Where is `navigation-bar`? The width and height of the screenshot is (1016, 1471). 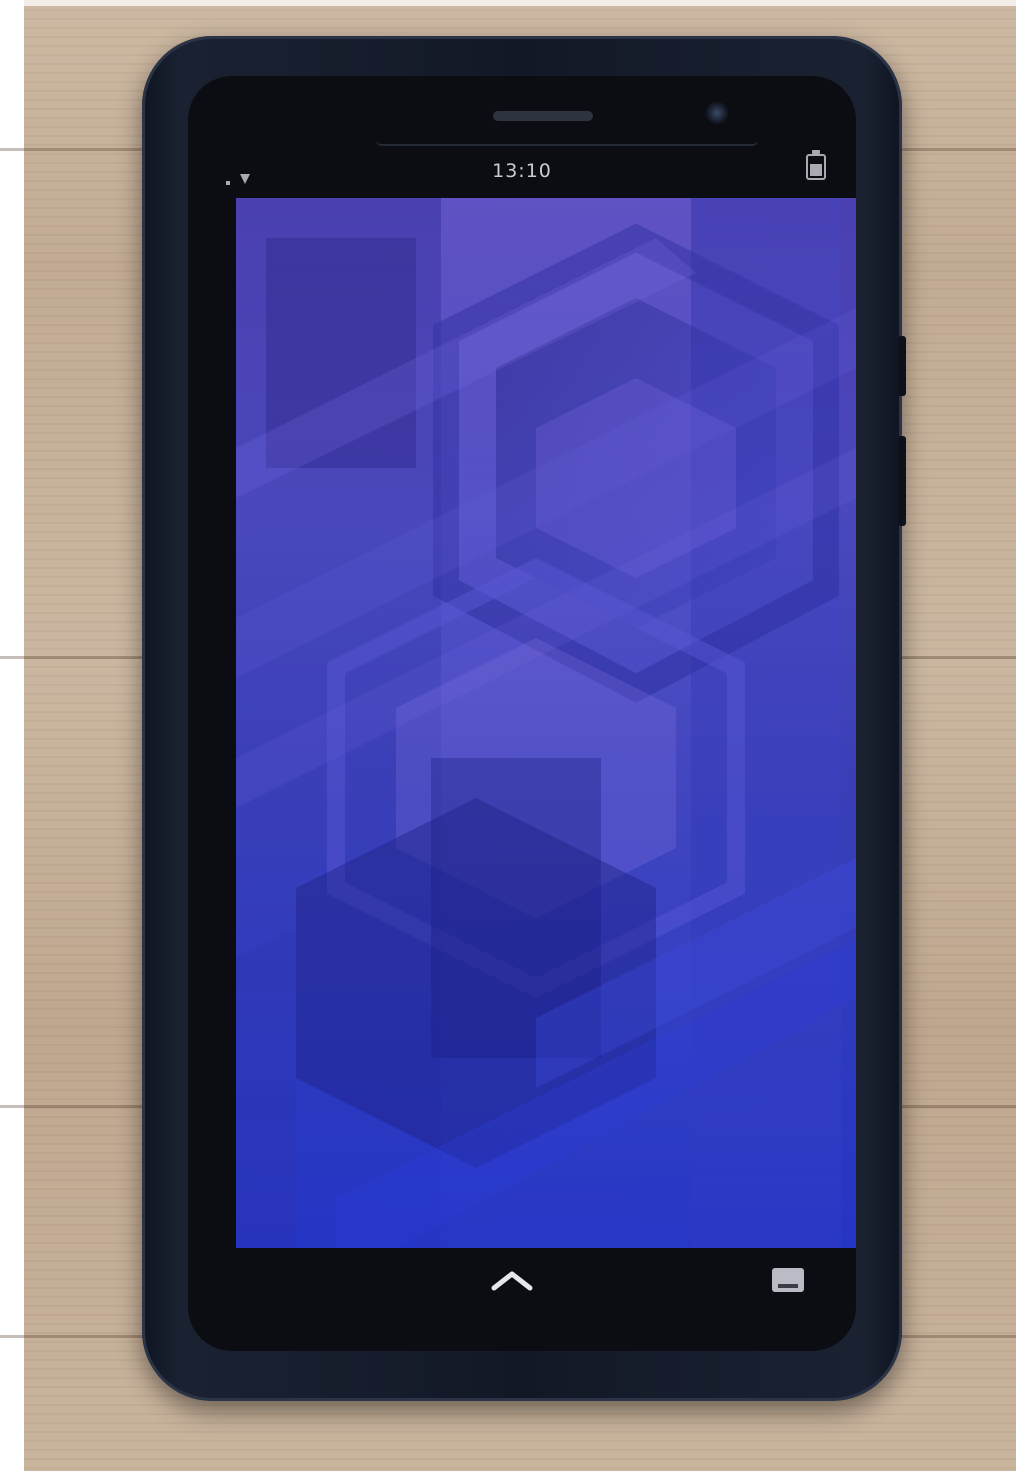 navigation-bar is located at coordinates (522, 1288).